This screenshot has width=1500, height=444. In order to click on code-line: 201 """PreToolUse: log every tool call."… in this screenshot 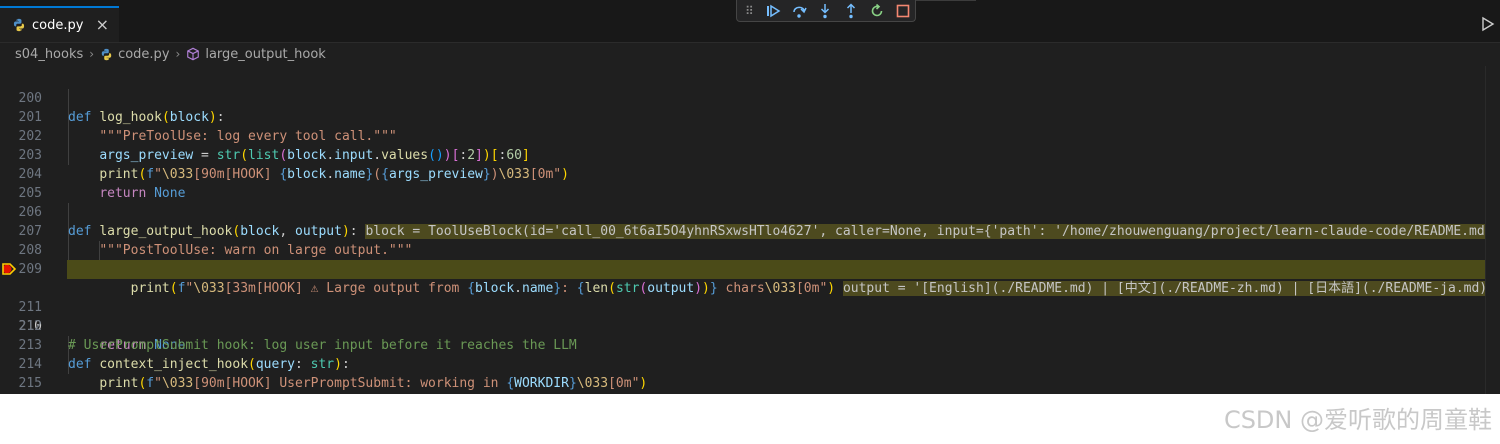, I will do `click(750, 116)`.